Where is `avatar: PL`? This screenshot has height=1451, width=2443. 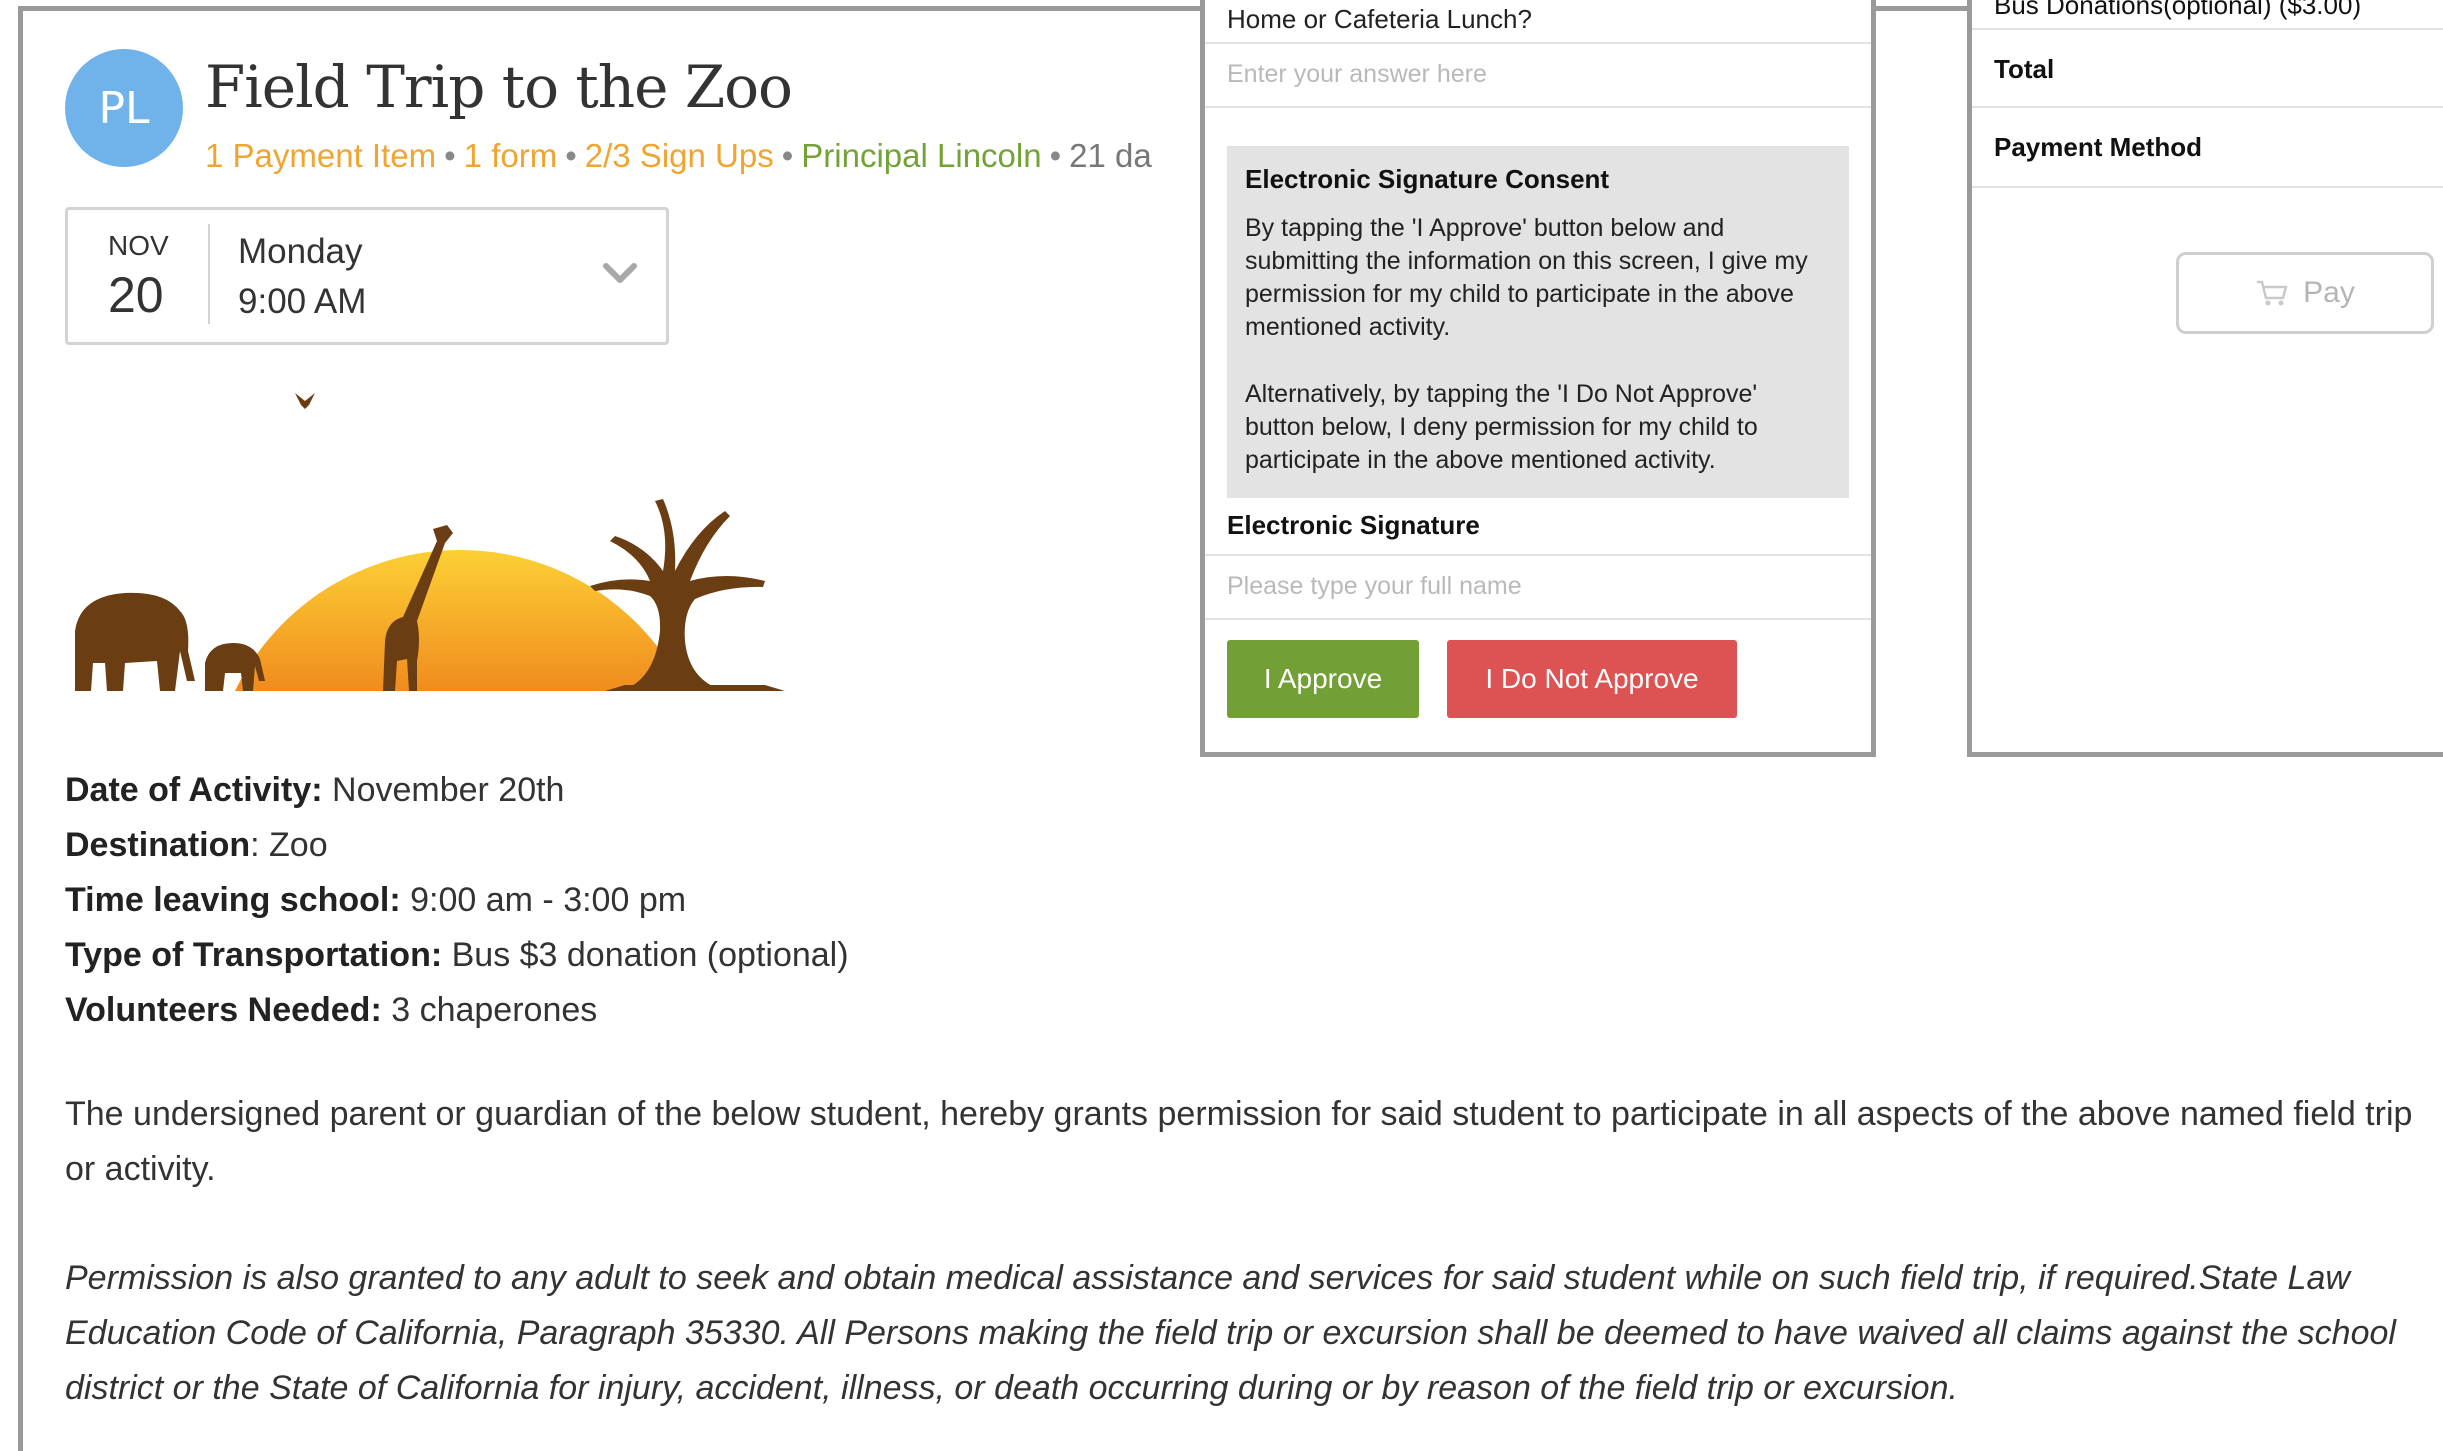
avatar: PL is located at coordinates (124, 108).